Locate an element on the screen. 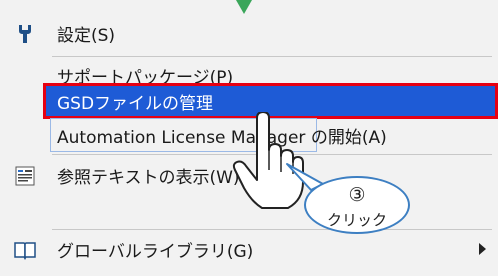 The image size is (498, 276). menu-item-label: グローバルライブラリ(G) is located at coordinates (155, 251).